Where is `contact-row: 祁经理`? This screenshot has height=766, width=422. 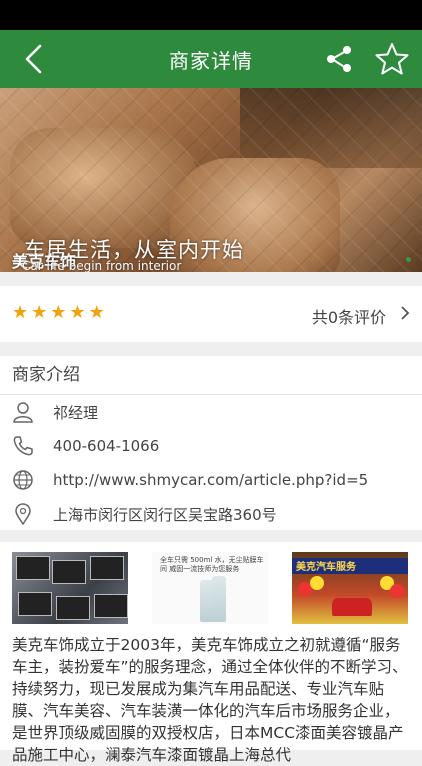 contact-row: 祁经理 is located at coordinates (211, 412).